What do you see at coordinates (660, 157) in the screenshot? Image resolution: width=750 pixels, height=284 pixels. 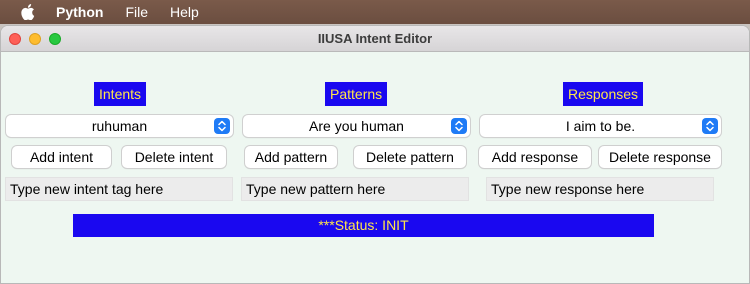 I see `delete-response-button: Delete response` at bounding box center [660, 157].